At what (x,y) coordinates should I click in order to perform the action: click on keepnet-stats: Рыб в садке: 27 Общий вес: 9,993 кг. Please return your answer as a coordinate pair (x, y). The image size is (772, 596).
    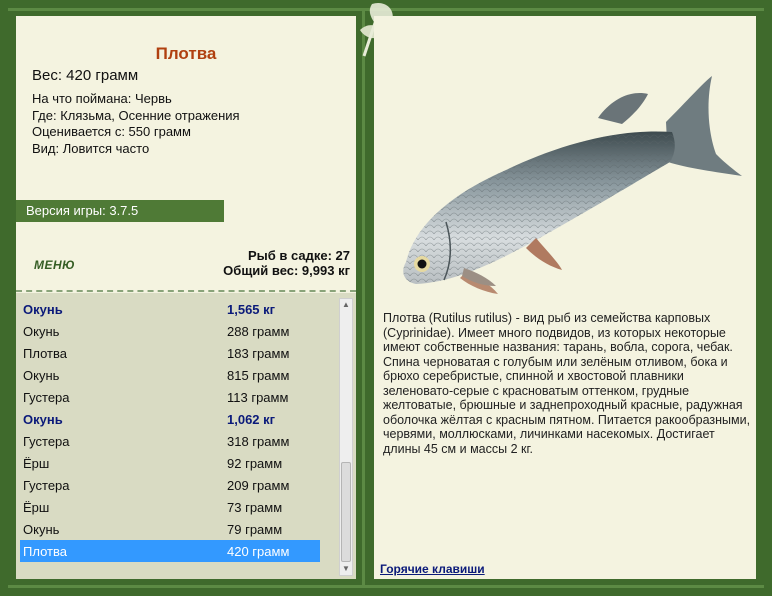
    Looking at the image, I should click on (286, 263).